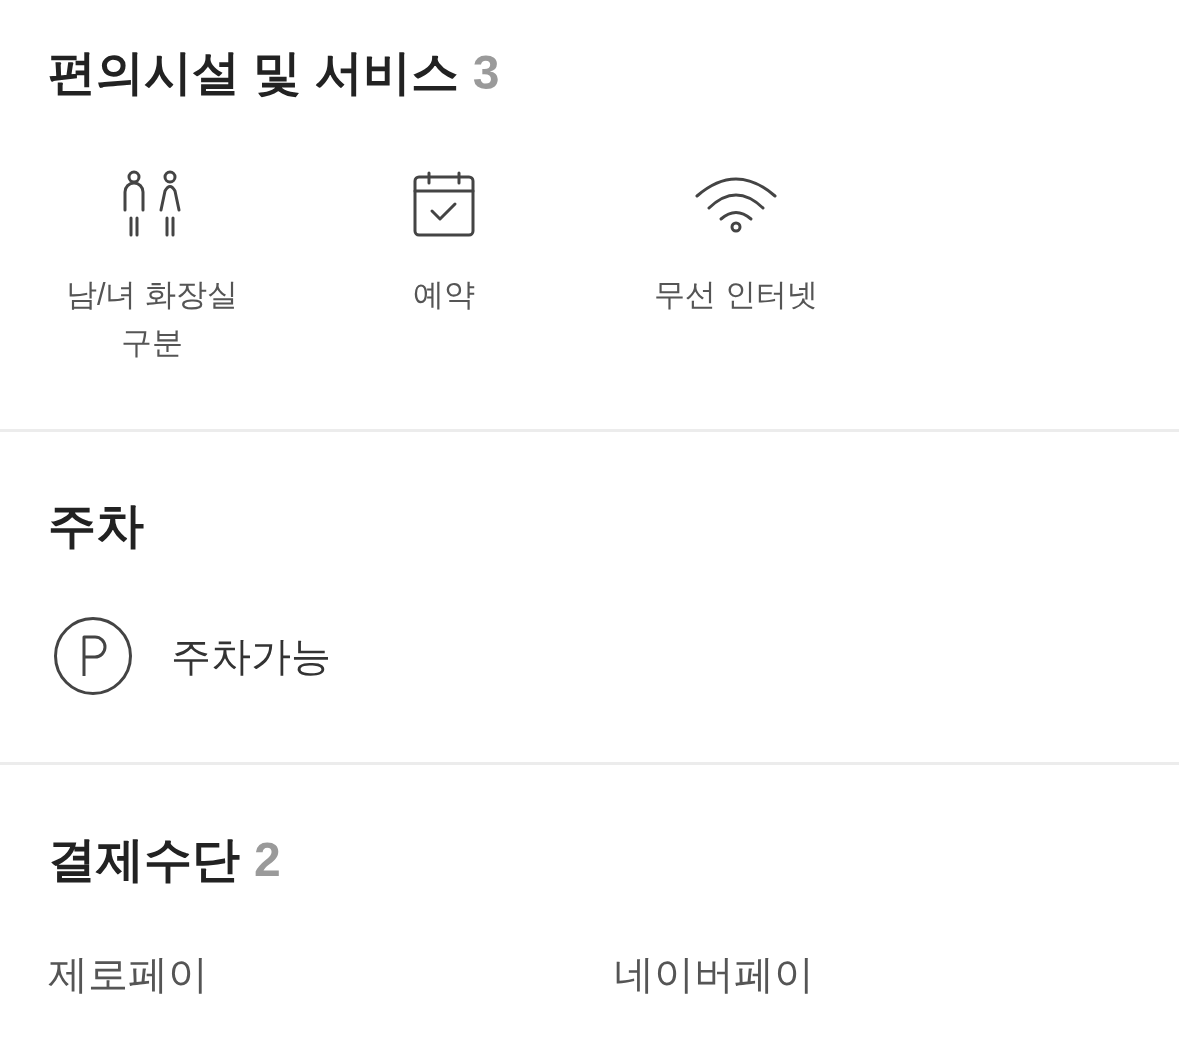 The height and width of the screenshot is (1050, 1179). I want to click on amenity-label: 무선 인터넷, so click(736, 295).